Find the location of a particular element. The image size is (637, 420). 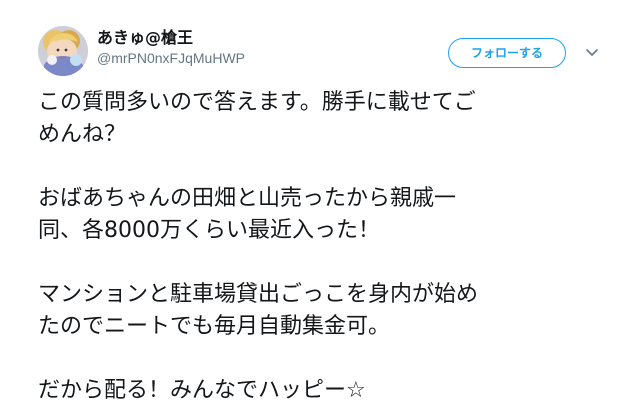

tweet-header: あきゅ@槍王 @mrPN0nxFJqMuHWP フォローする is located at coordinates (323, 54).